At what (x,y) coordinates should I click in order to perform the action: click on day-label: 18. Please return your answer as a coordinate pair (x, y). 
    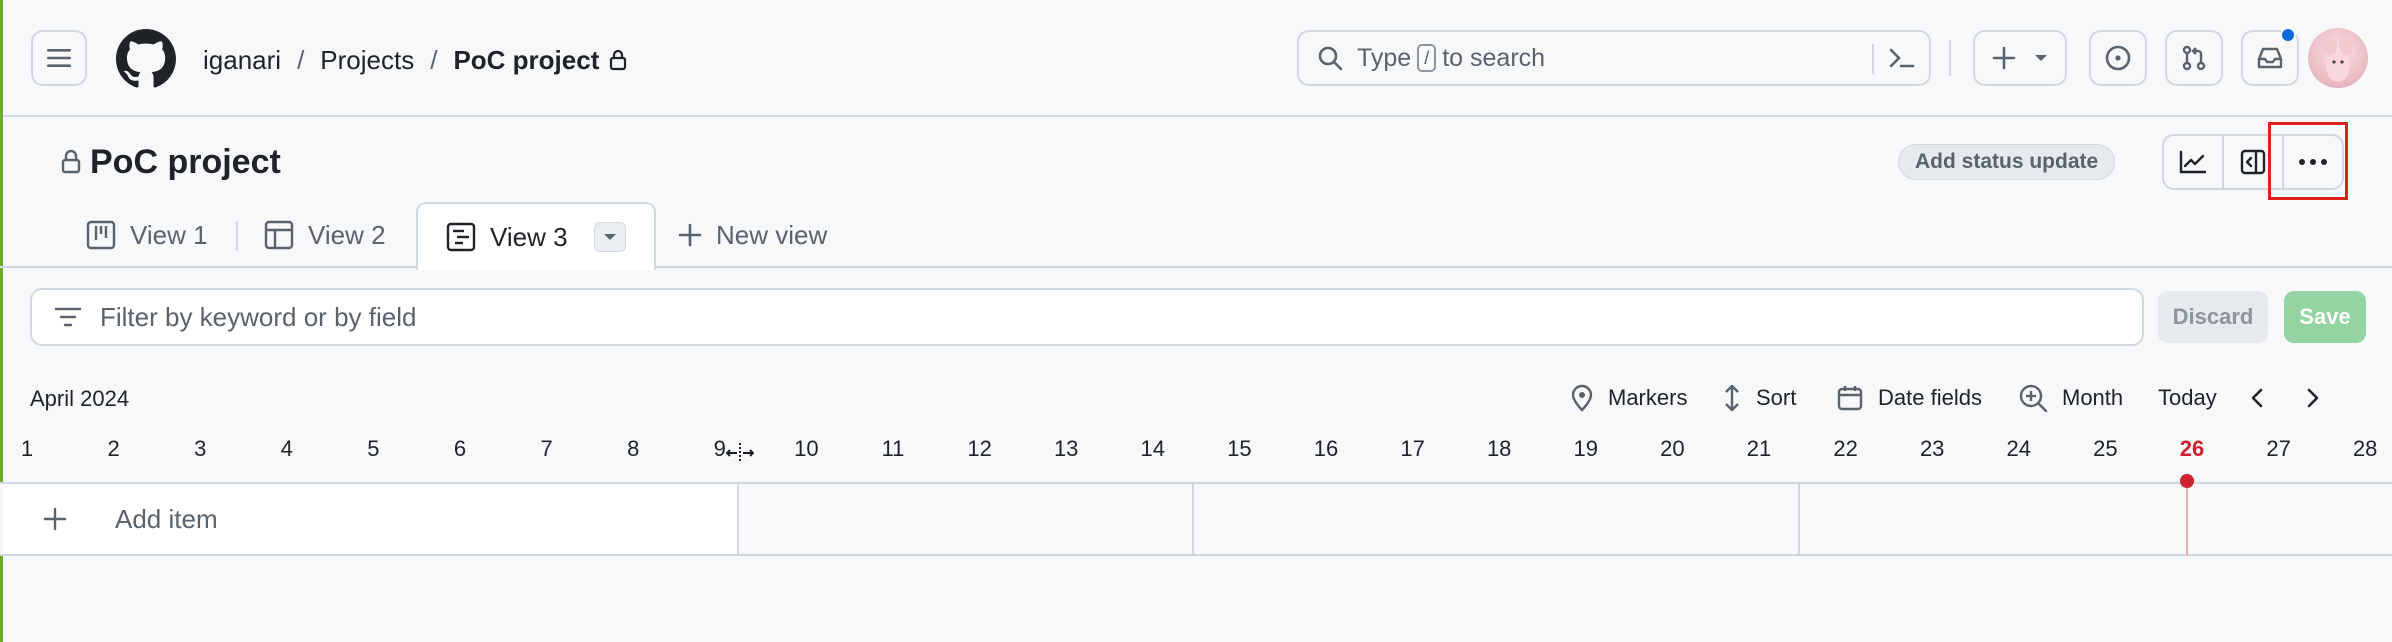
    Looking at the image, I should click on (1499, 448).